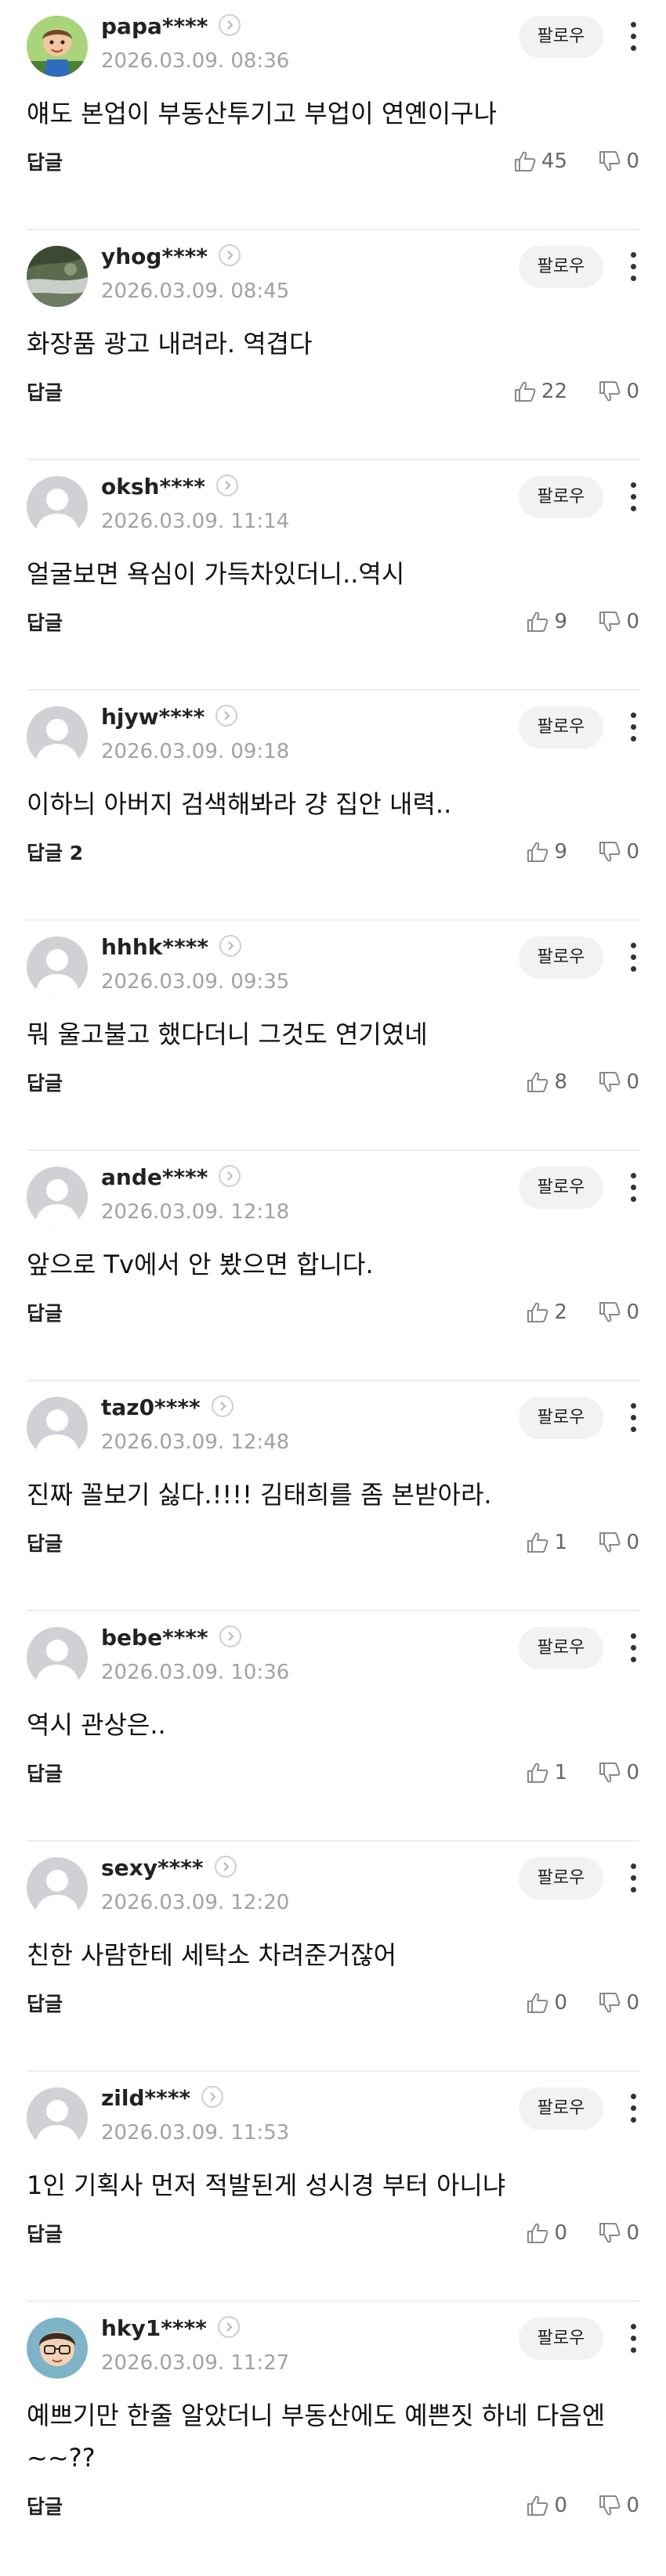  I want to click on user-name-text: sexy****, so click(153, 1868).